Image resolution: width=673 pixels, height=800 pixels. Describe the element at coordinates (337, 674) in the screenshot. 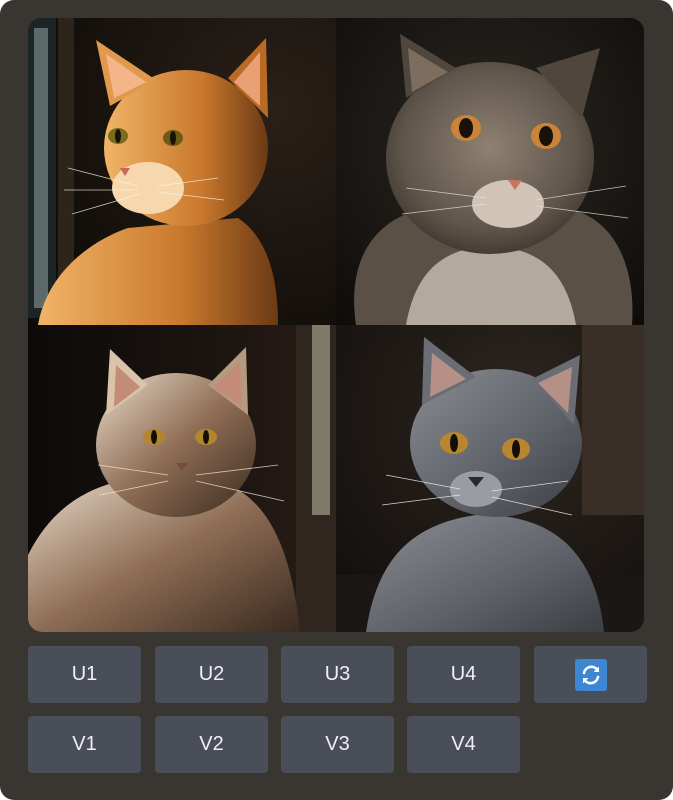

I see `upscale-3-button: U3` at that location.